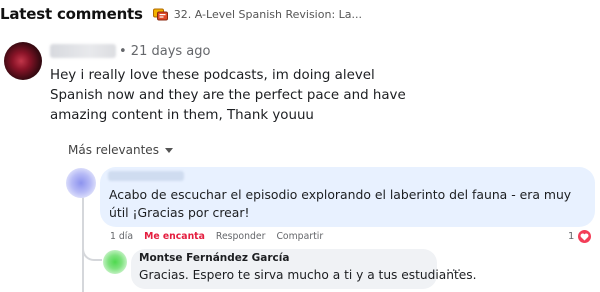 The height and width of the screenshot is (292, 600). I want to click on reaction-summary: 1, so click(580, 236).